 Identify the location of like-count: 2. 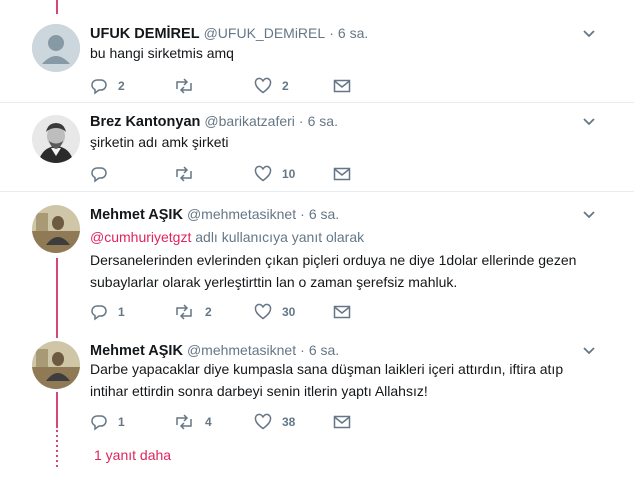
(285, 86).